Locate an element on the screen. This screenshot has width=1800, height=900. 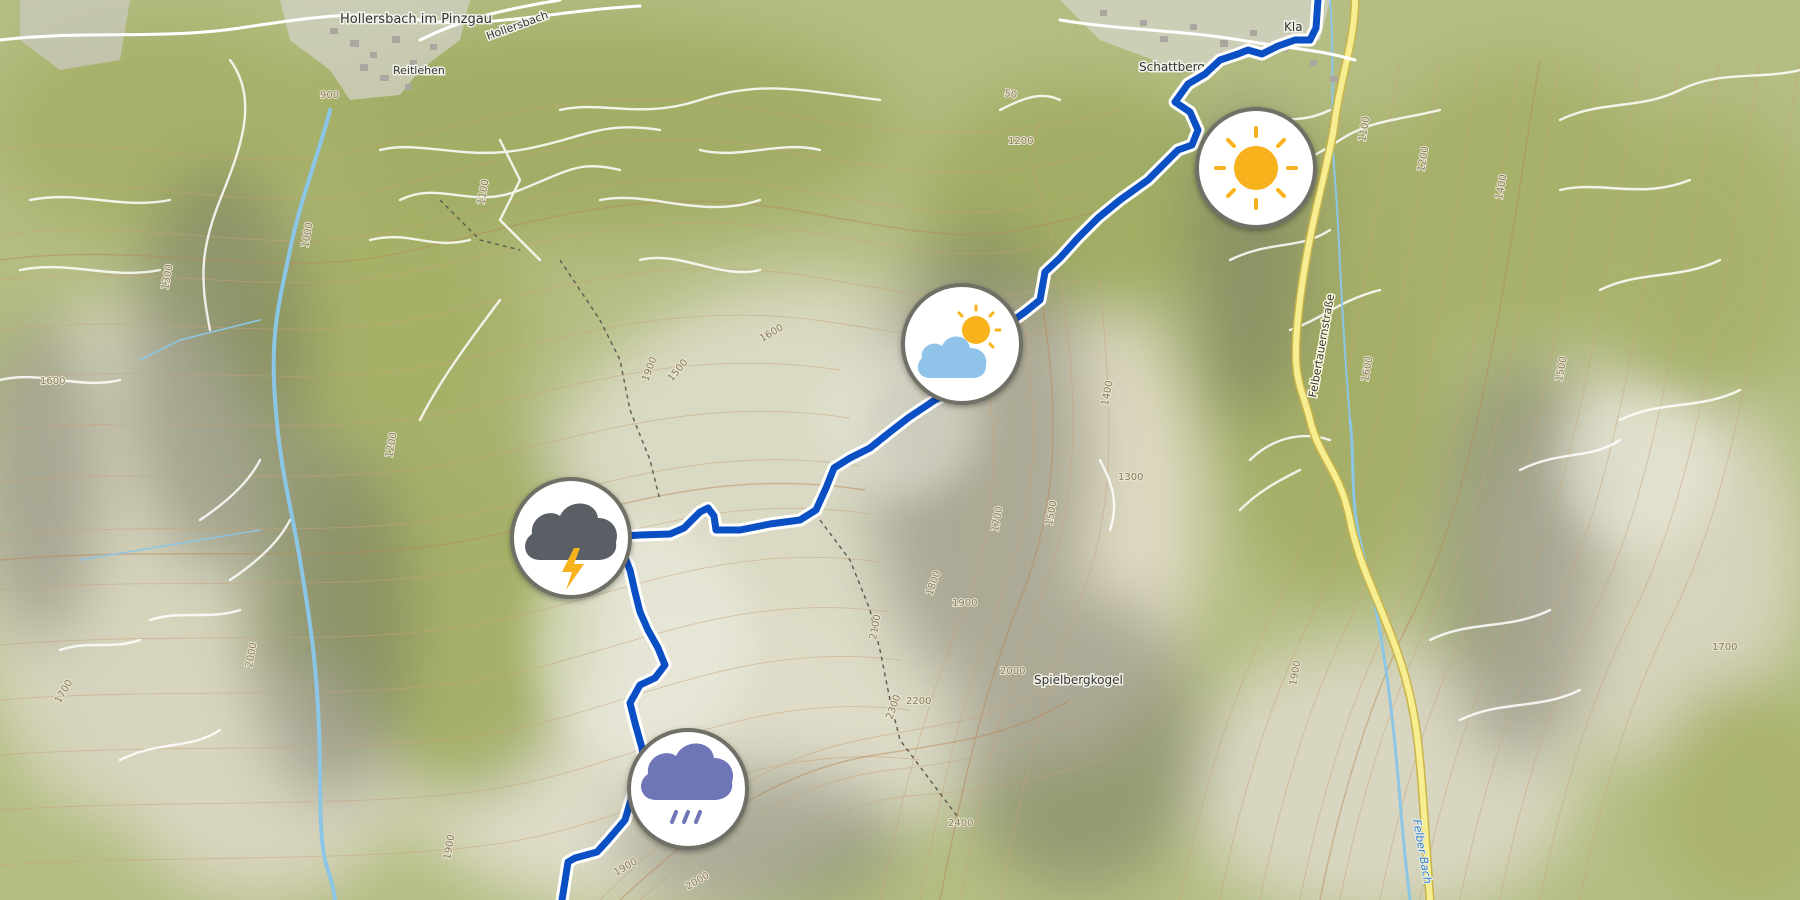
weather-marker-partly-cloudy is located at coordinates (962, 344).